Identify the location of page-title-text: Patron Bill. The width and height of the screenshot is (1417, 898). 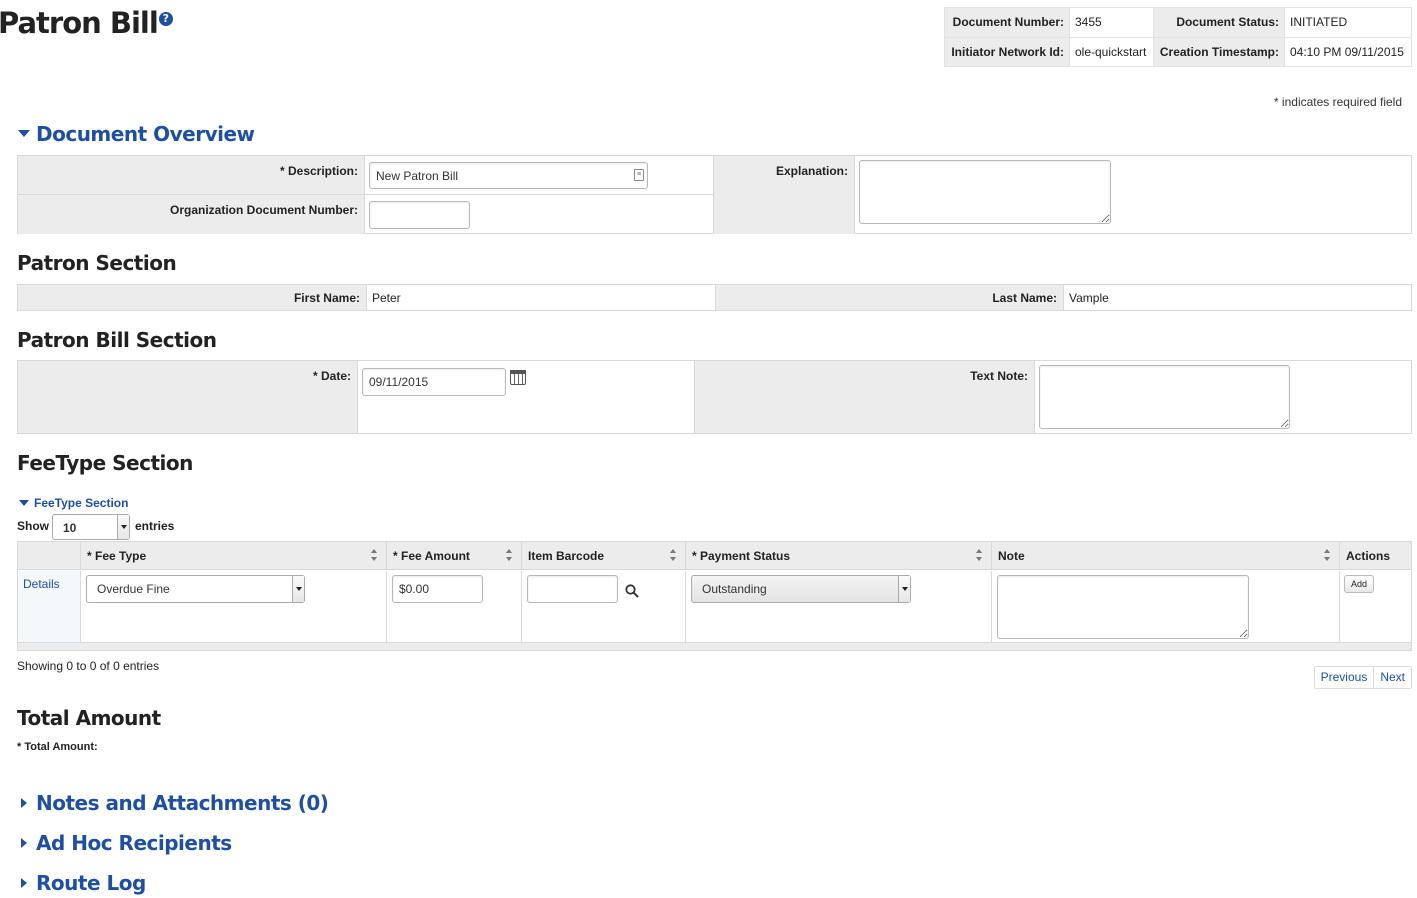
(79, 23).